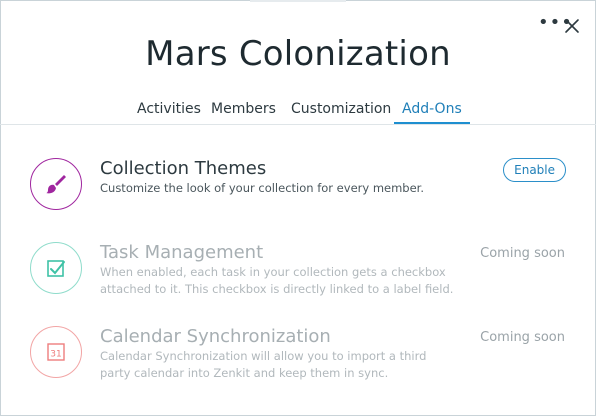 Image resolution: width=596 pixels, height=416 pixels. Describe the element at coordinates (55, 355) in the screenshot. I see `calendar-day: 31` at that location.